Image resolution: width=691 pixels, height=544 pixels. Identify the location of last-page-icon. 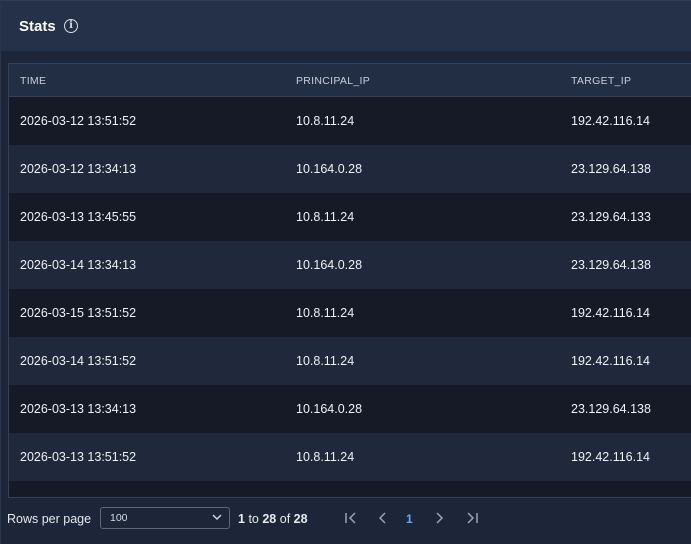
(472, 518).